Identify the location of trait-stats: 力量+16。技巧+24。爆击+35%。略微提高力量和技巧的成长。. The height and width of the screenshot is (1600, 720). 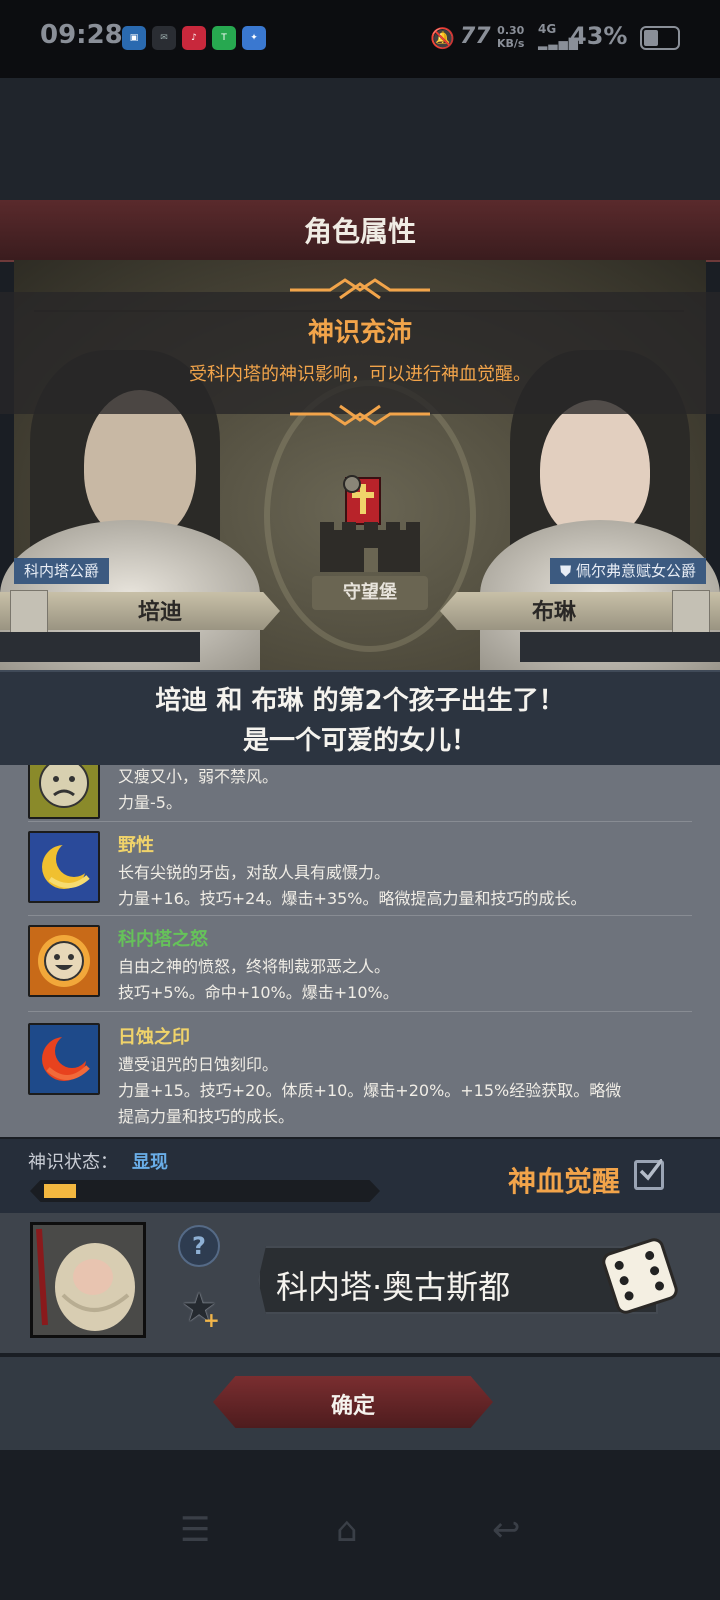
(352, 898).